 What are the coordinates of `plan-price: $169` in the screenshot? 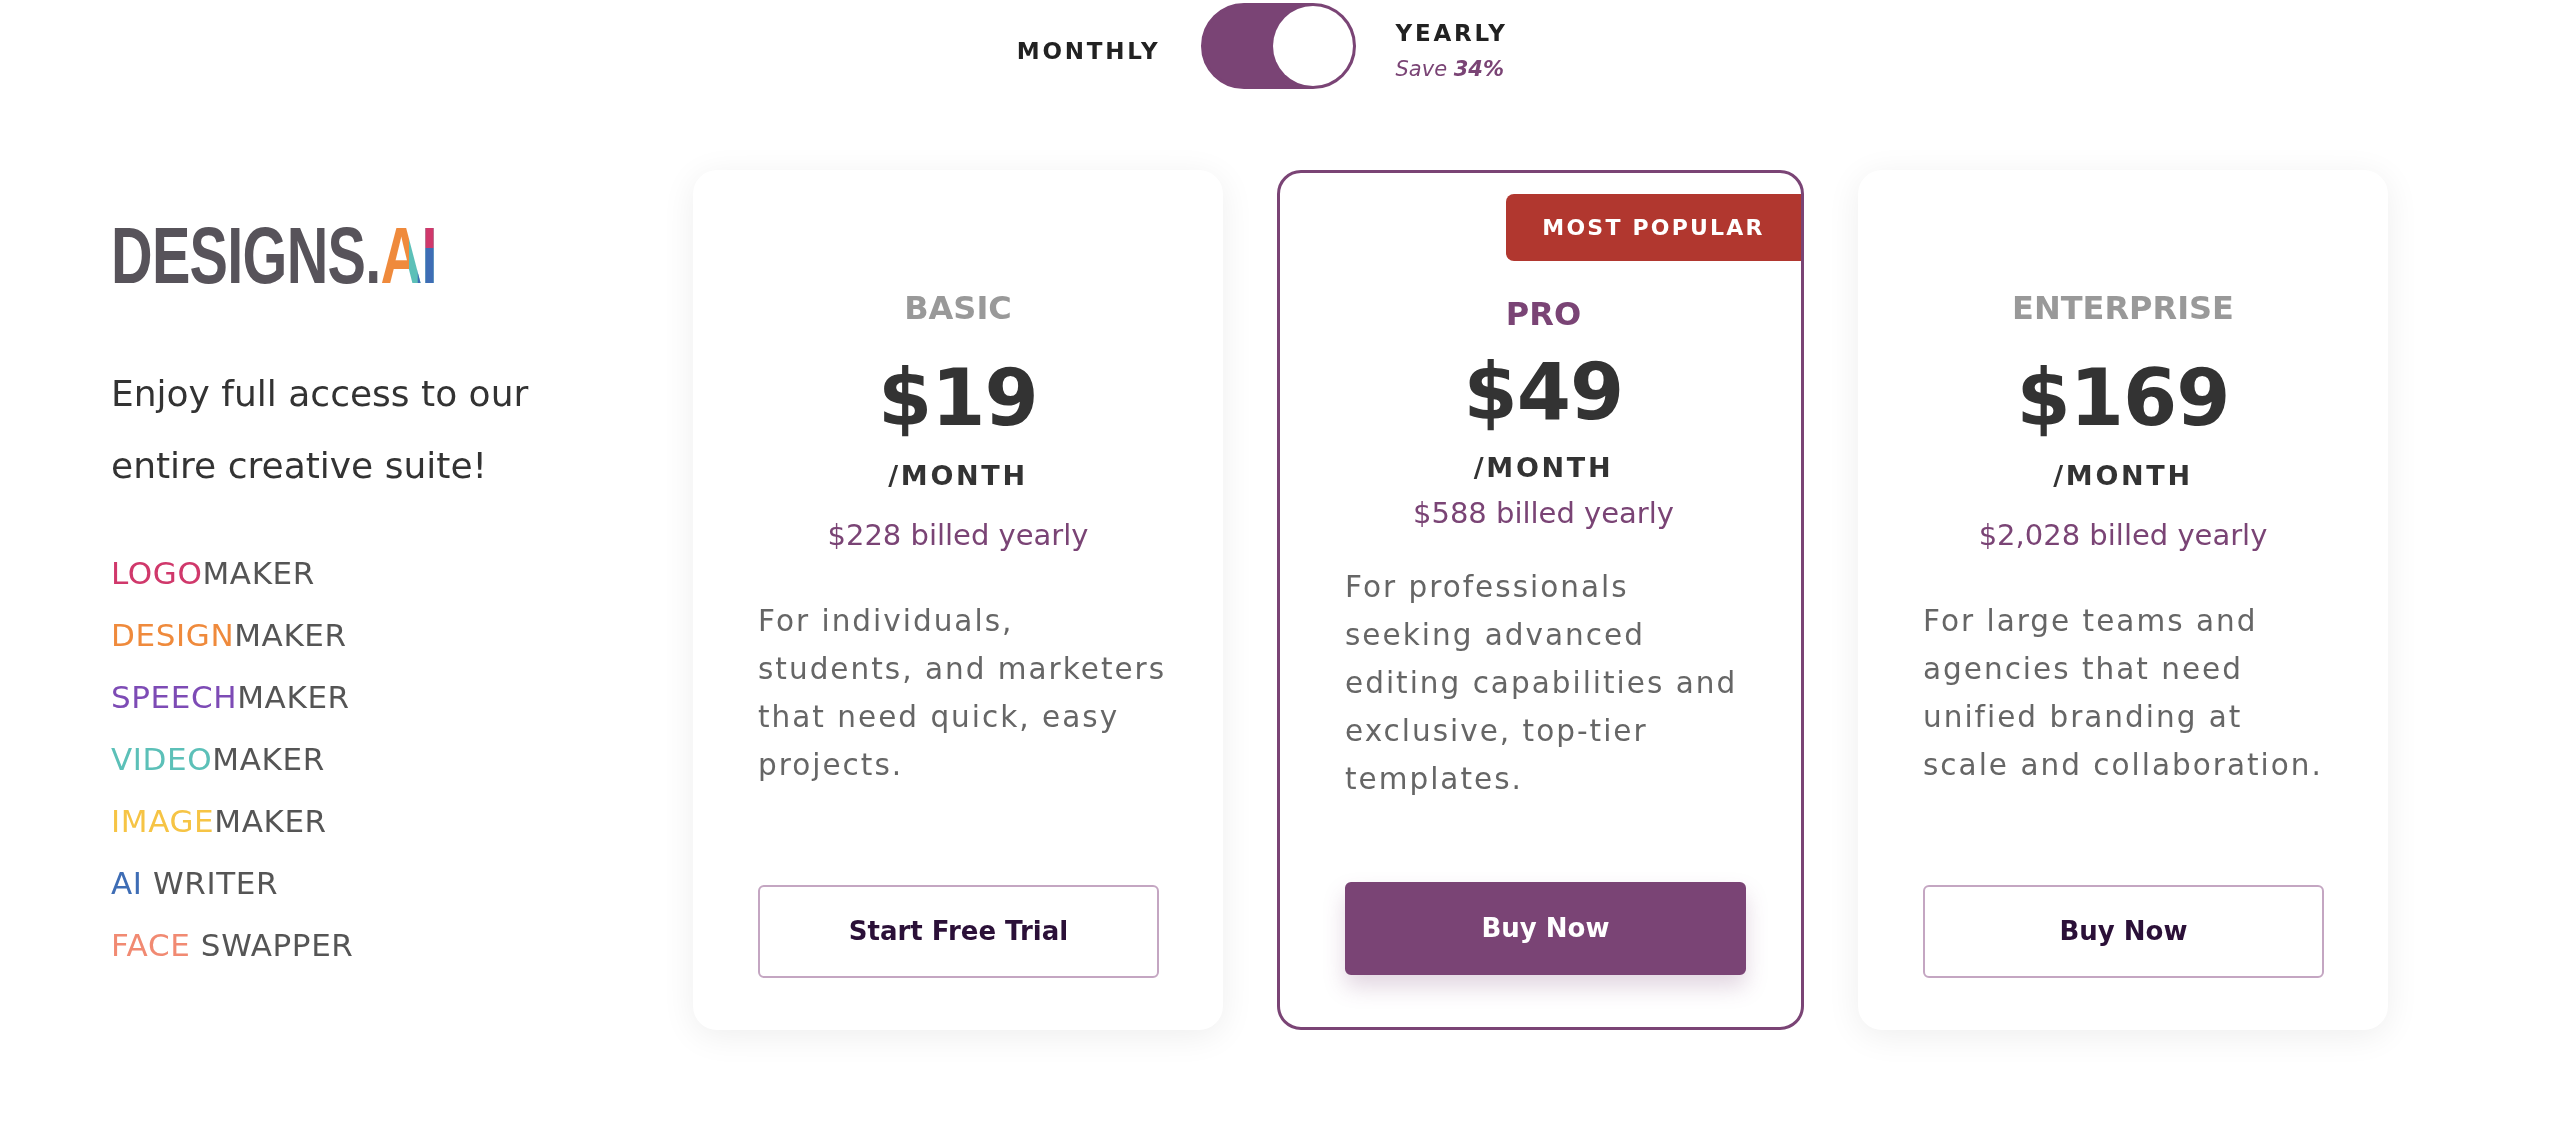 It's located at (2123, 398).